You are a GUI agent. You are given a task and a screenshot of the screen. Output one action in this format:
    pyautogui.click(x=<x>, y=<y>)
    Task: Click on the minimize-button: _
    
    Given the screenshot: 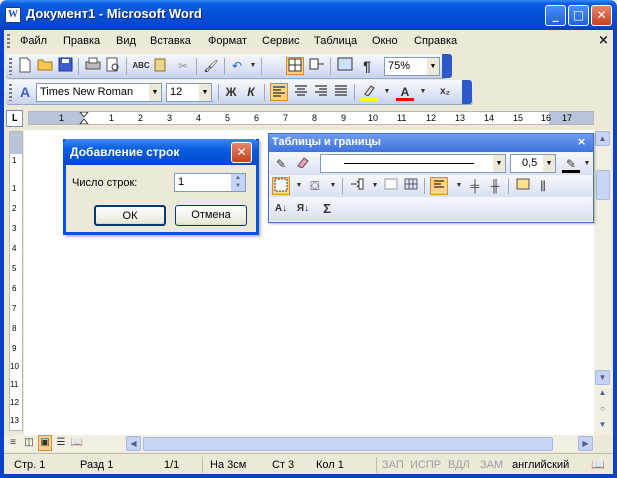 What is the action you would take?
    pyautogui.click(x=555, y=15)
    